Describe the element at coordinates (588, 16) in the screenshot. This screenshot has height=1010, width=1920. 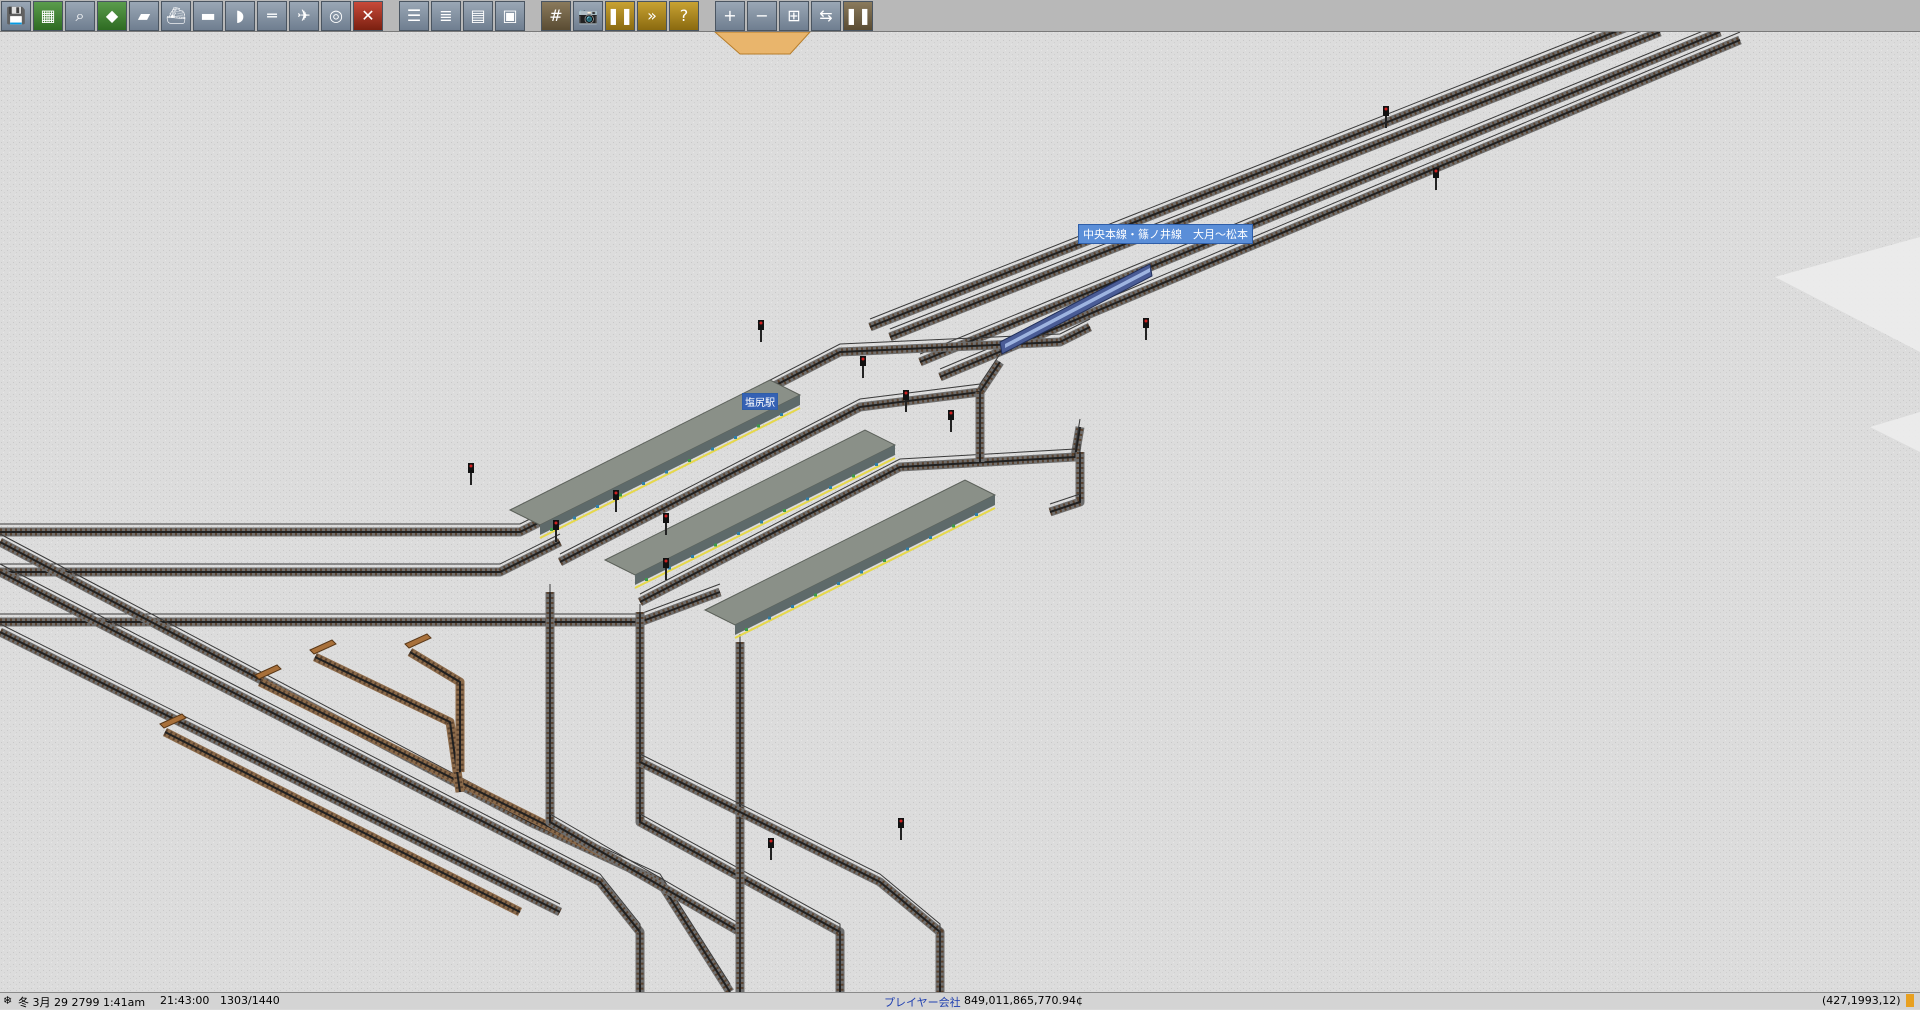
I see `camera-icon: 📷` at that location.